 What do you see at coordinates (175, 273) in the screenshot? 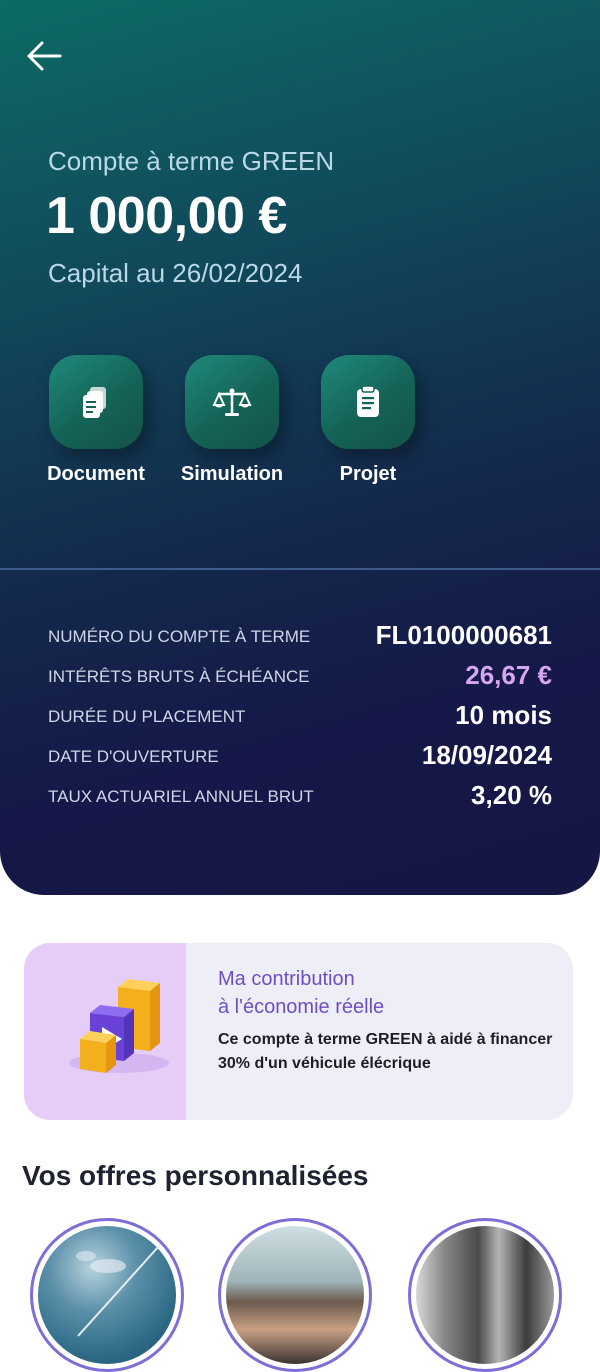
I see `capital-date: Capital au 26/02/2024` at bounding box center [175, 273].